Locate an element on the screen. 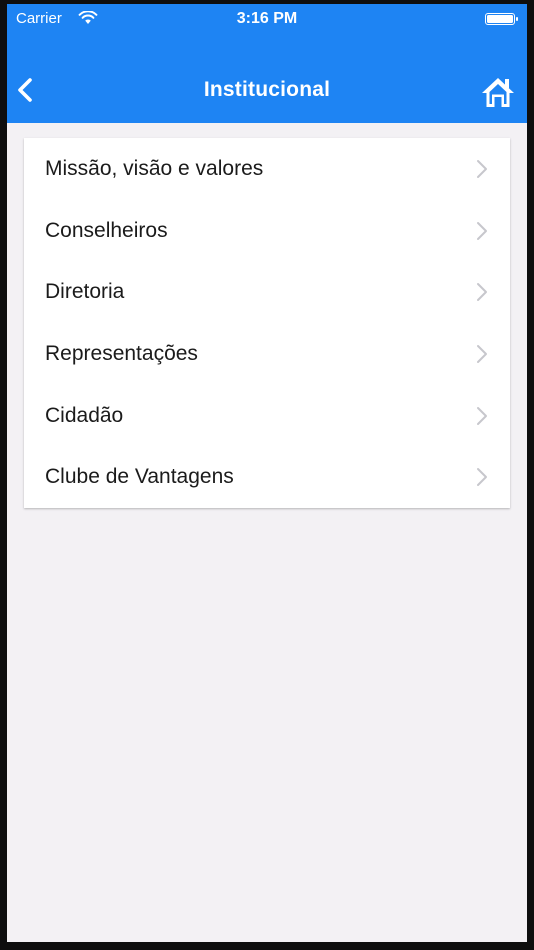  top-bar: Carrier 3:16 PM Institucional is located at coordinates (267, 63).